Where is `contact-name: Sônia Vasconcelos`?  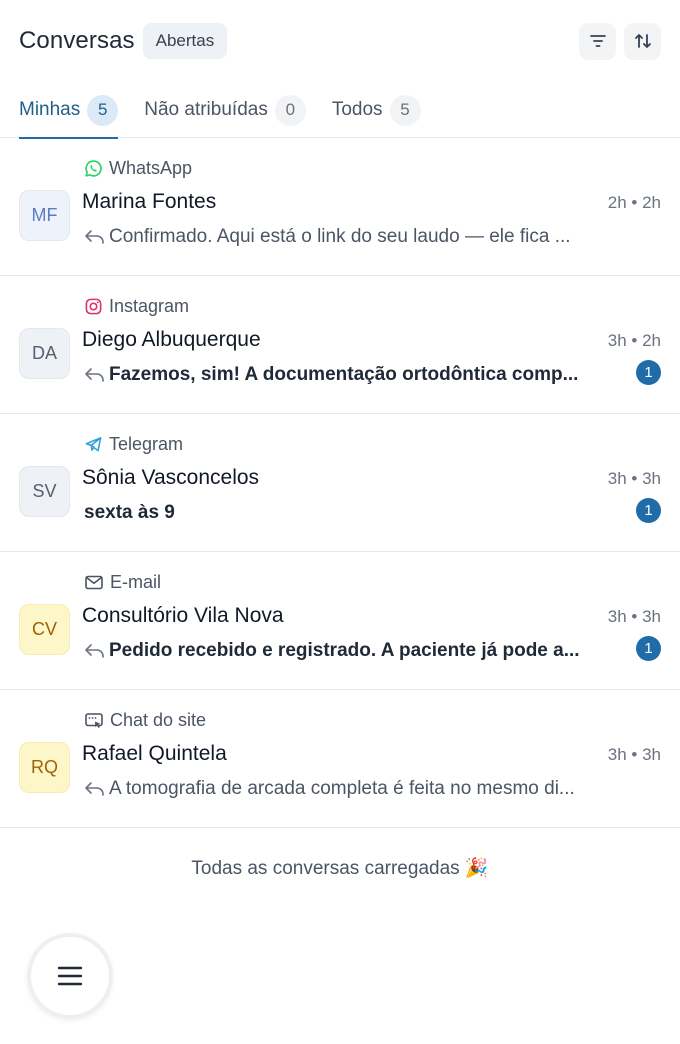 contact-name: Sônia Vasconcelos is located at coordinates (171, 477).